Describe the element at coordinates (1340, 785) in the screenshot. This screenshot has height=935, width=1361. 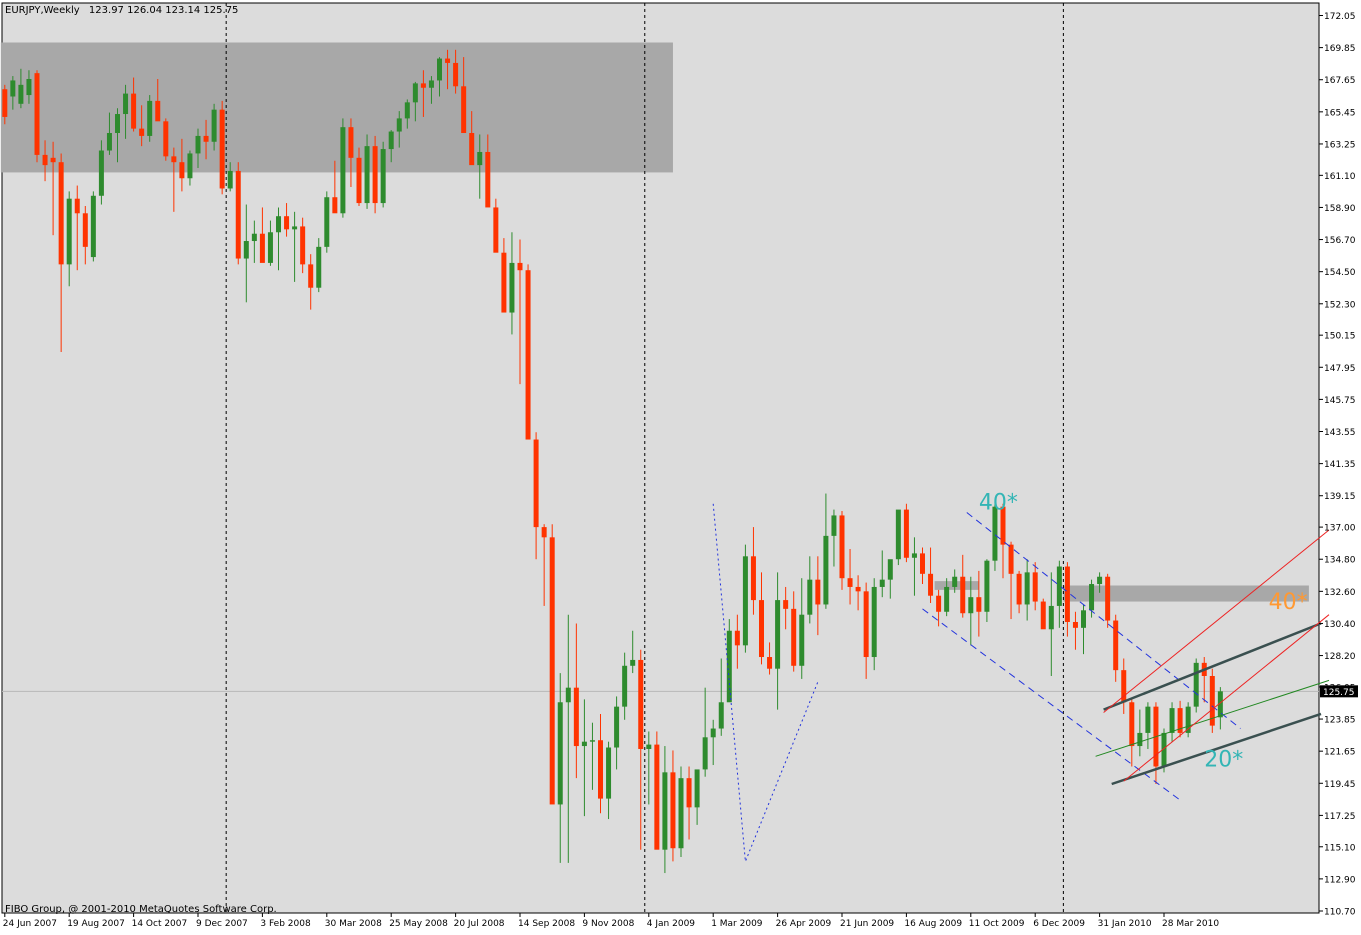
I see `y-tick-label: 119.45` at that location.